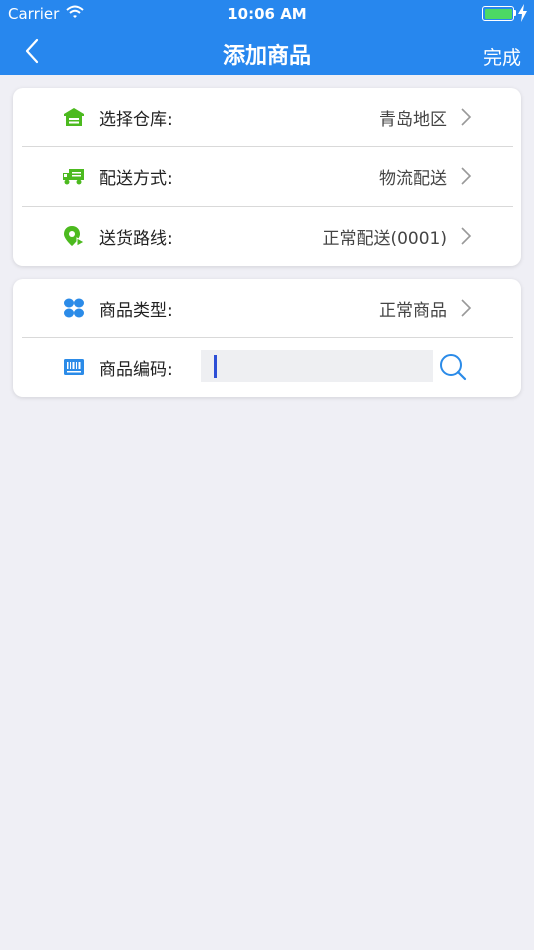 The width and height of the screenshot is (534, 950). What do you see at coordinates (215, 366) in the screenshot?
I see `text-cursor` at bounding box center [215, 366].